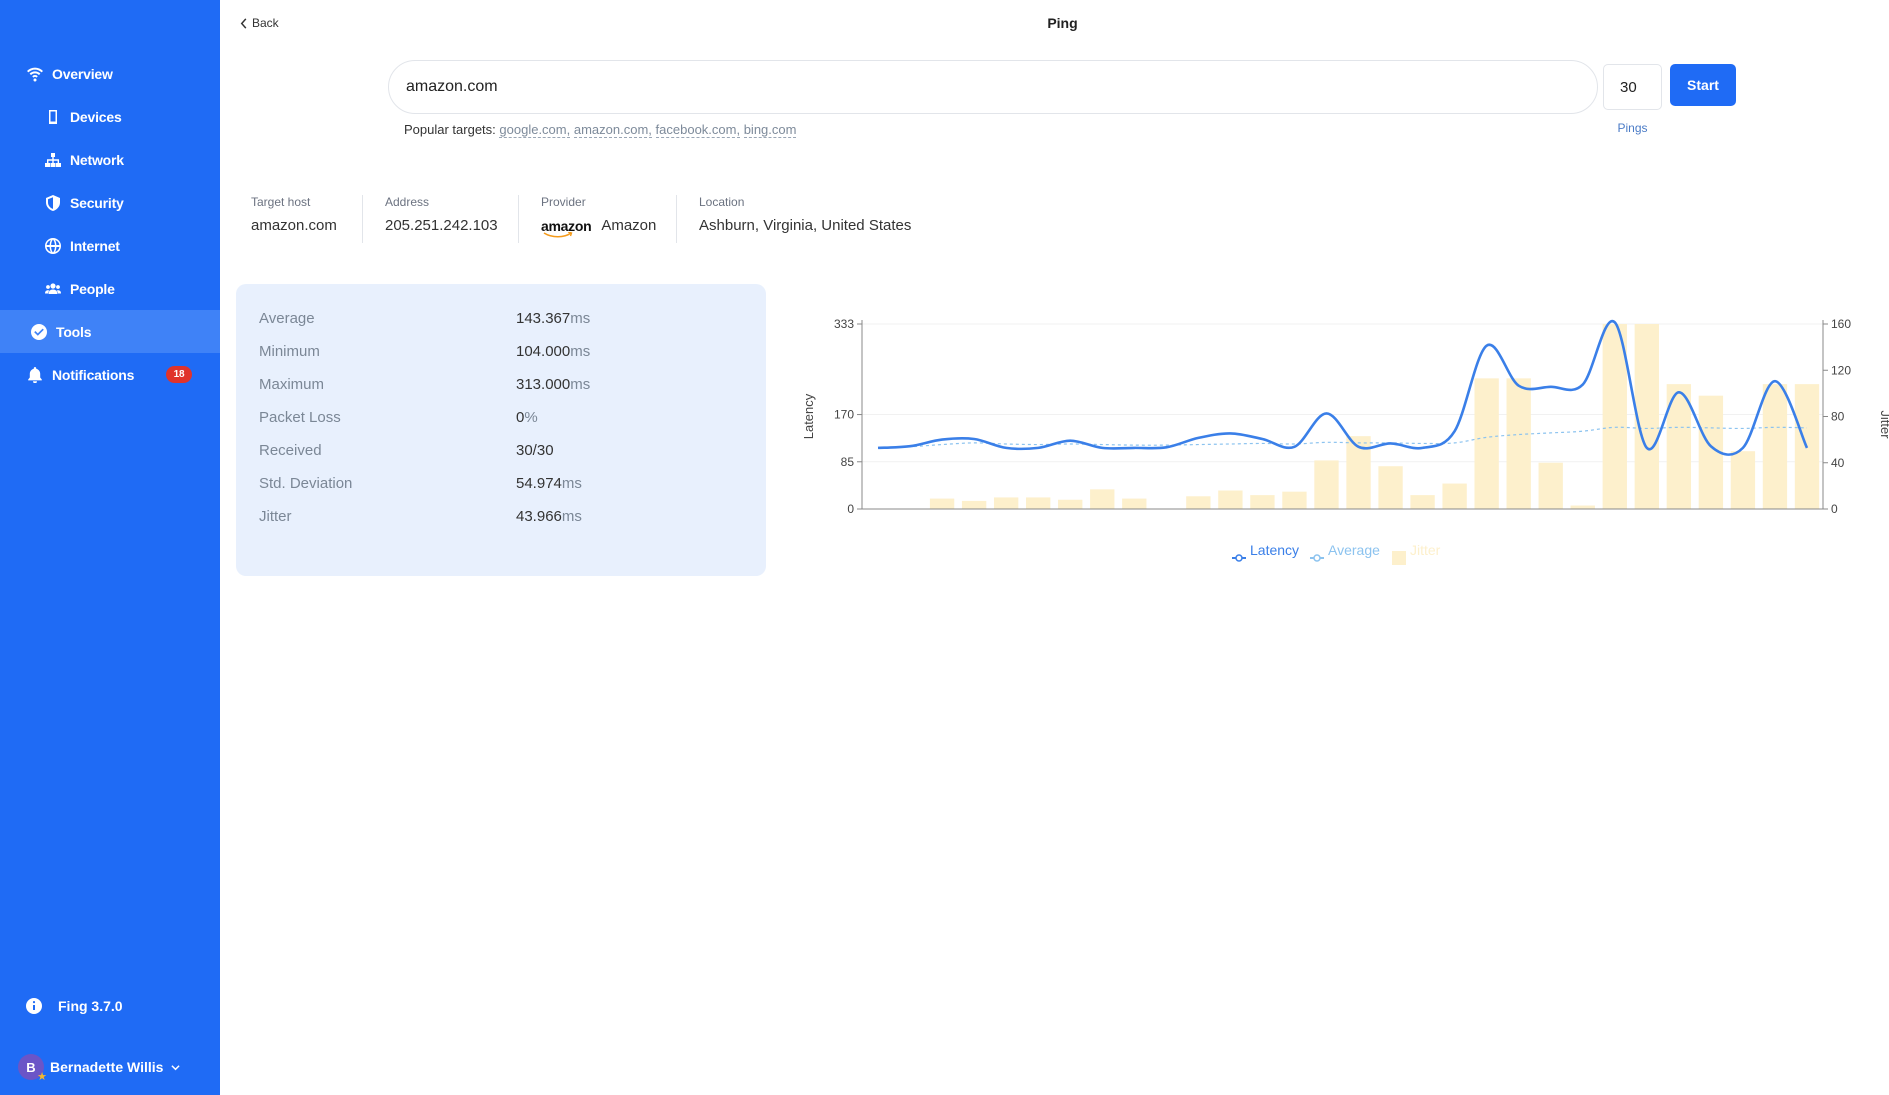 The width and height of the screenshot is (1889, 1095). Describe the element at coordinates (53, 289) in the screenshot. I see `people-icon` at that location.